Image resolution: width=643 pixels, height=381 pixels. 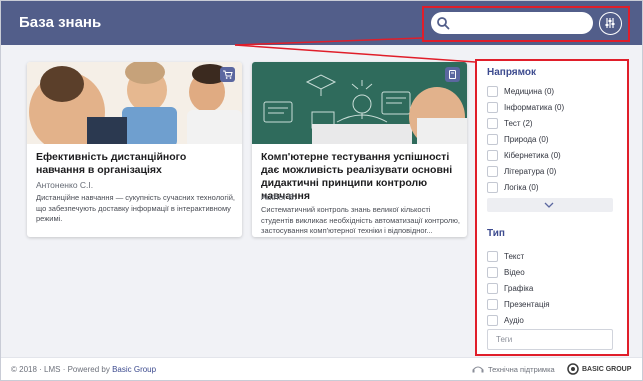 I want to click on checkbox-label: Відео, so click(x=514, y=272).